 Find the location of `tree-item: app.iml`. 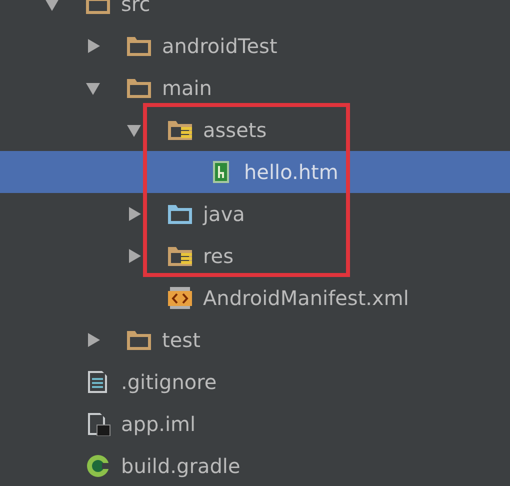

tree-item: app.iml is located at coordinates (255, 424).